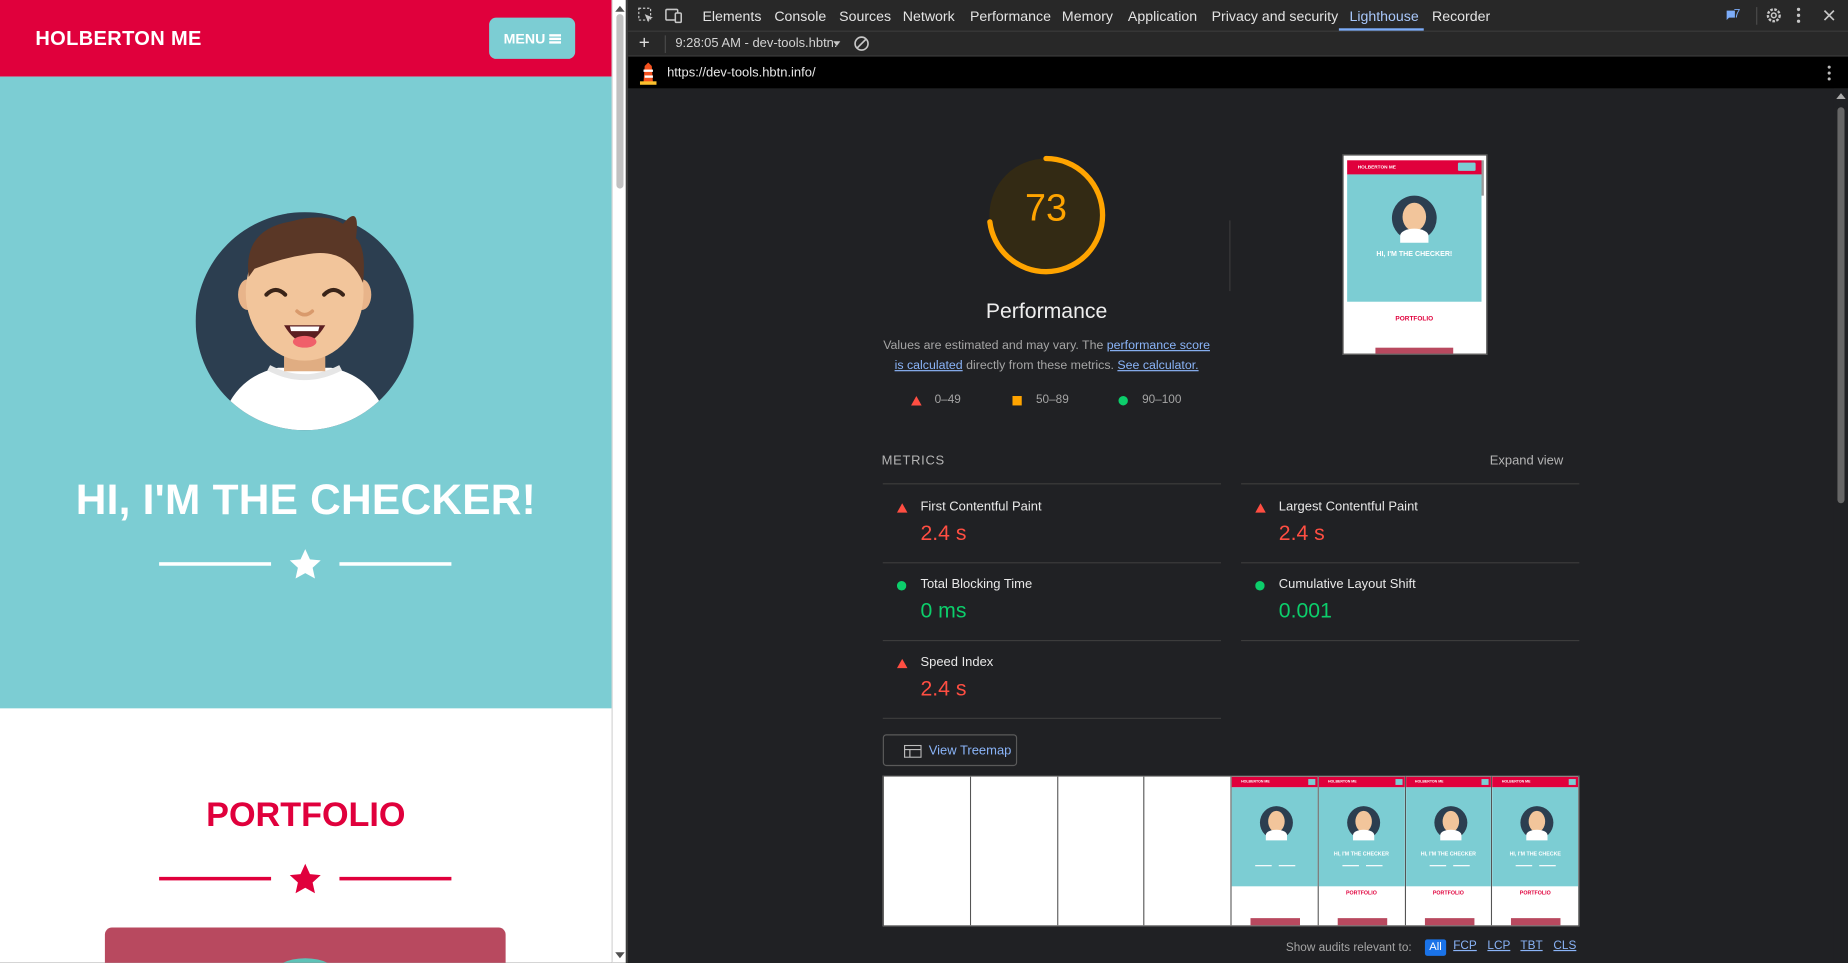 Image resolution: width=1848 pixels, height=963 pixels. What do you see at coordinates (1162, 16) in the screenshot?
I see `tab-application: Application` at bounding box center [1162, 16].